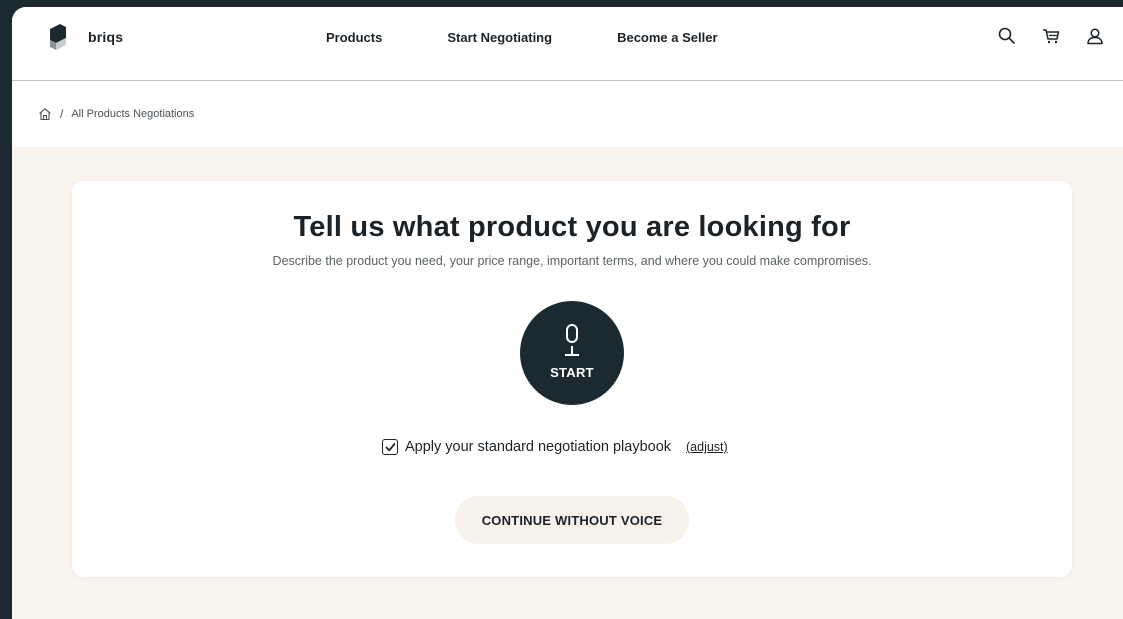  I want to click on brand-logo: briqs, so click(84, 37).